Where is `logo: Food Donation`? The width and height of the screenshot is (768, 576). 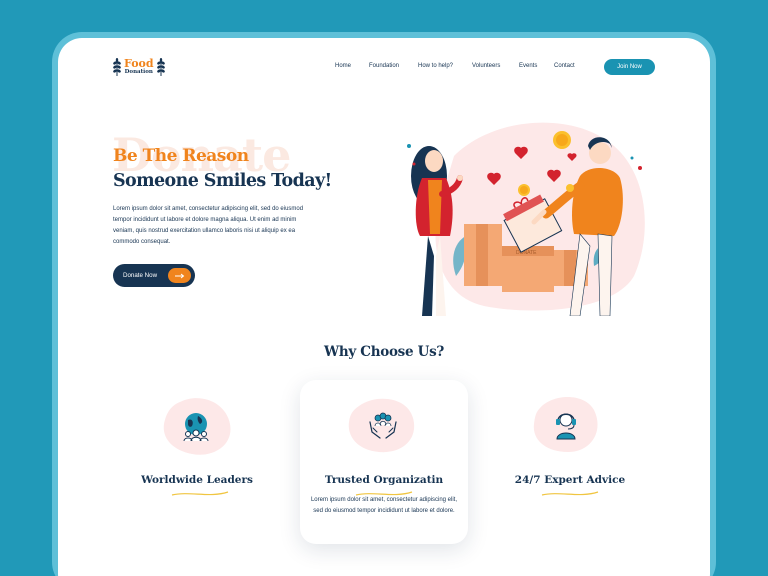
logo: Food Donation is located at coordinates (139, 67).